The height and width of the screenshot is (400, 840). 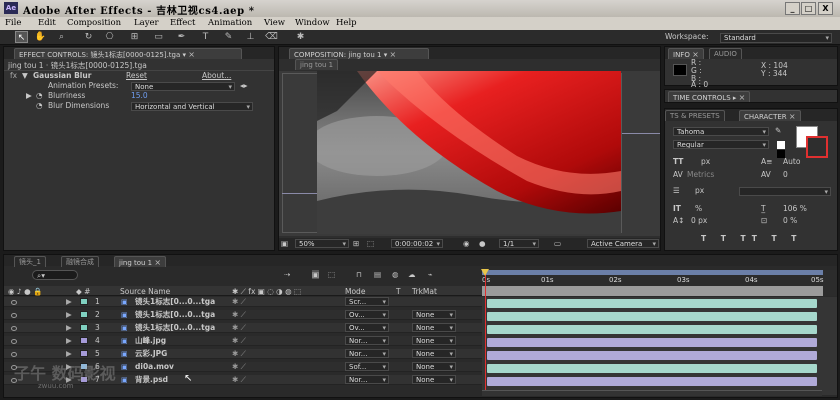 What do you see at coordinates (55, 275) in the screenshot?
I see `layer-search-input: ⌕▾` at bounding box center [55, 275].